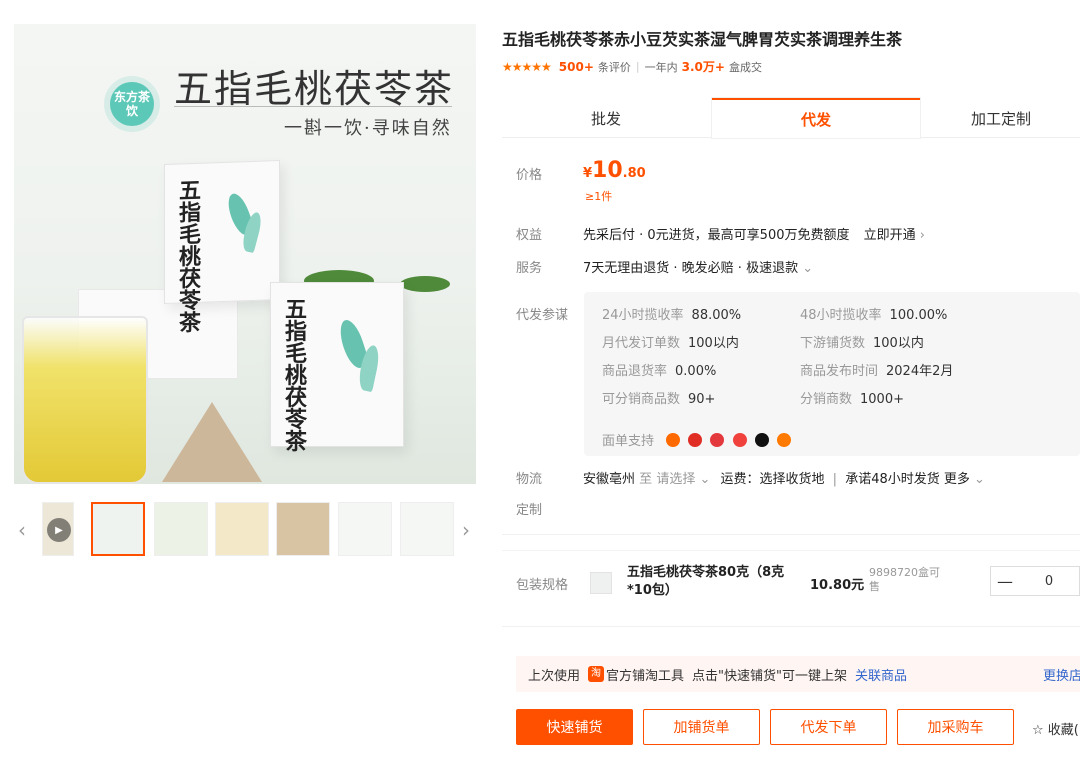  What do you see at coordinates (745, 67) in the screenshot?
I see `sales-unit: 盒成交` at bounding box center [745, 67].